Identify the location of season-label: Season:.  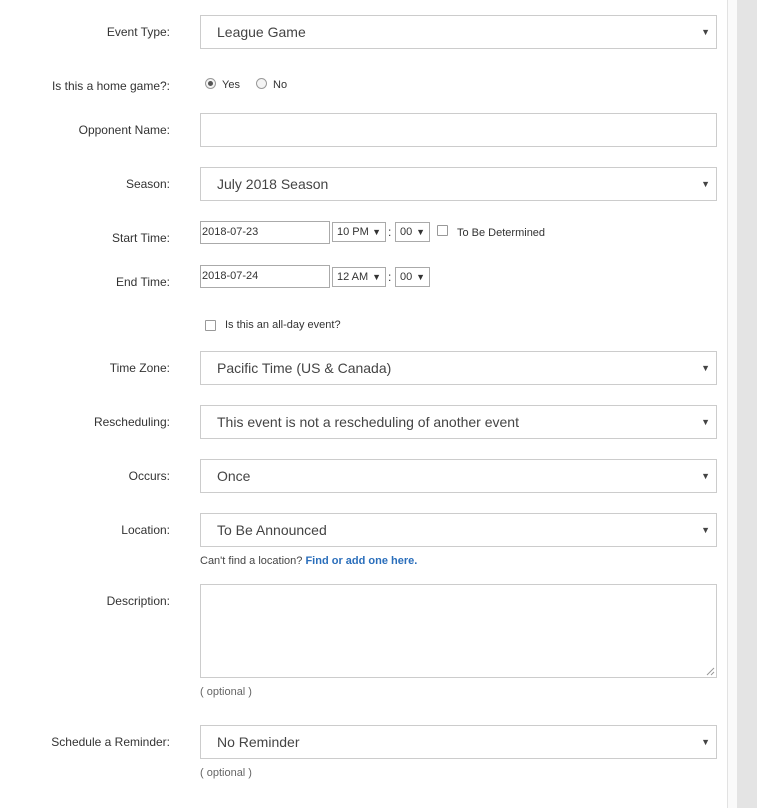
(147, 184).